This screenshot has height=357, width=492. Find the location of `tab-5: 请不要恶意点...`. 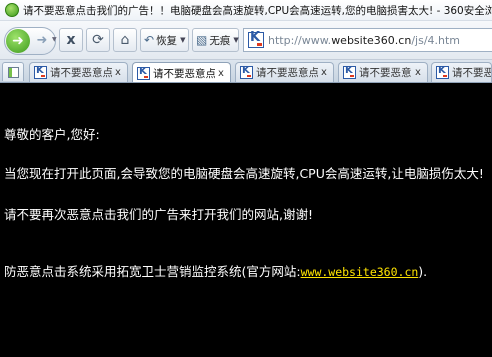

tab-5: 请不要恶意点... is located at coordinates (461, 72).